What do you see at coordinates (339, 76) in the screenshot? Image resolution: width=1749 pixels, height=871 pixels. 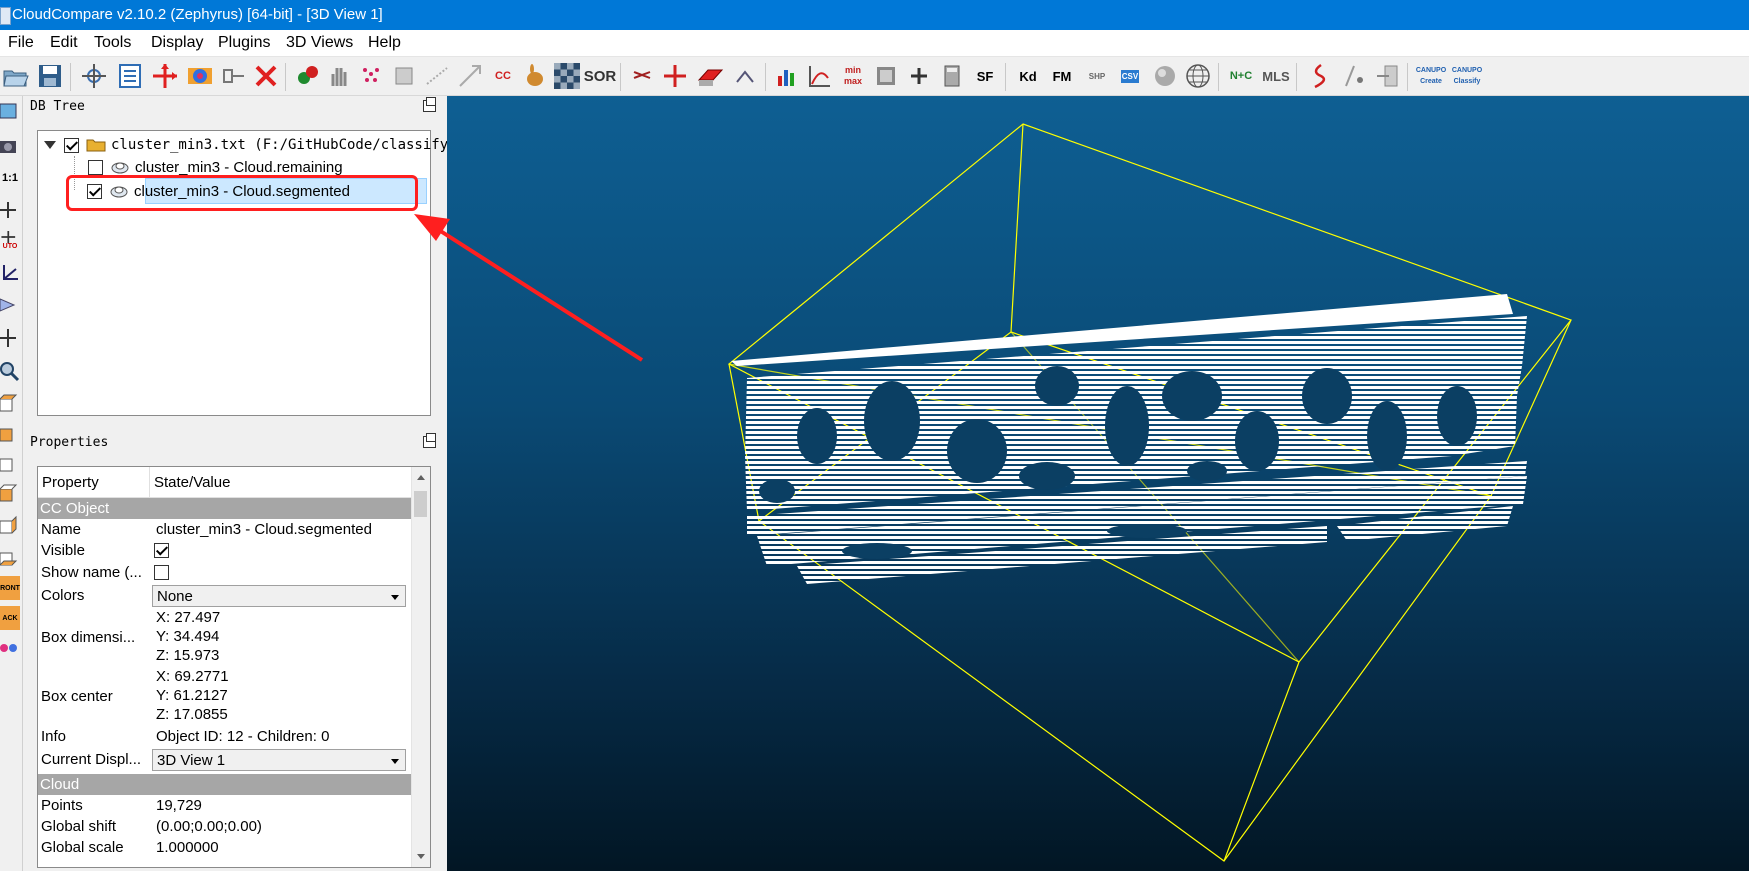 I see `hand-segment-icon` at bounding box center [339, 76].